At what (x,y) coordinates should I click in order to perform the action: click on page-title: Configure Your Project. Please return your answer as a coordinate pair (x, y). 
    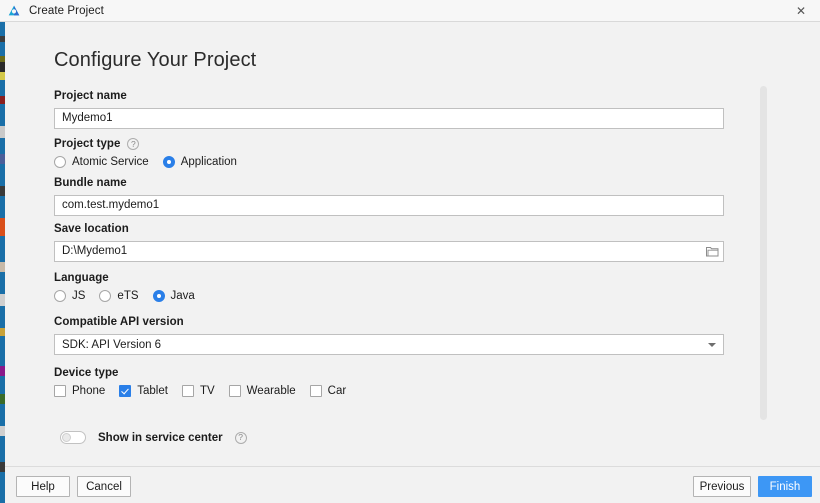
    Looking at the image, I should click on (155, 60).